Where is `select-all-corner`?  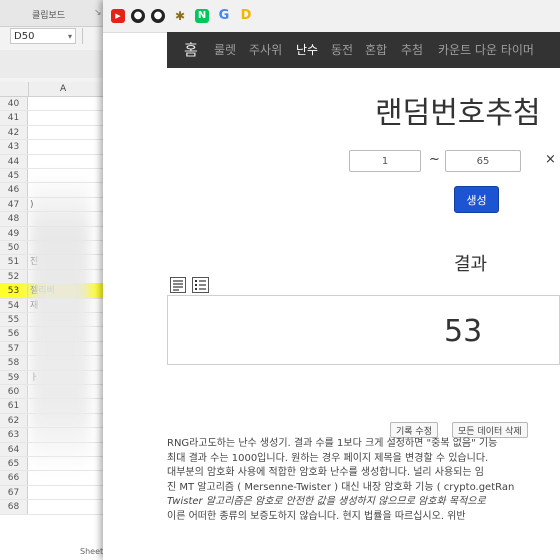 select-all-corner is located at coordinates (14, 89).